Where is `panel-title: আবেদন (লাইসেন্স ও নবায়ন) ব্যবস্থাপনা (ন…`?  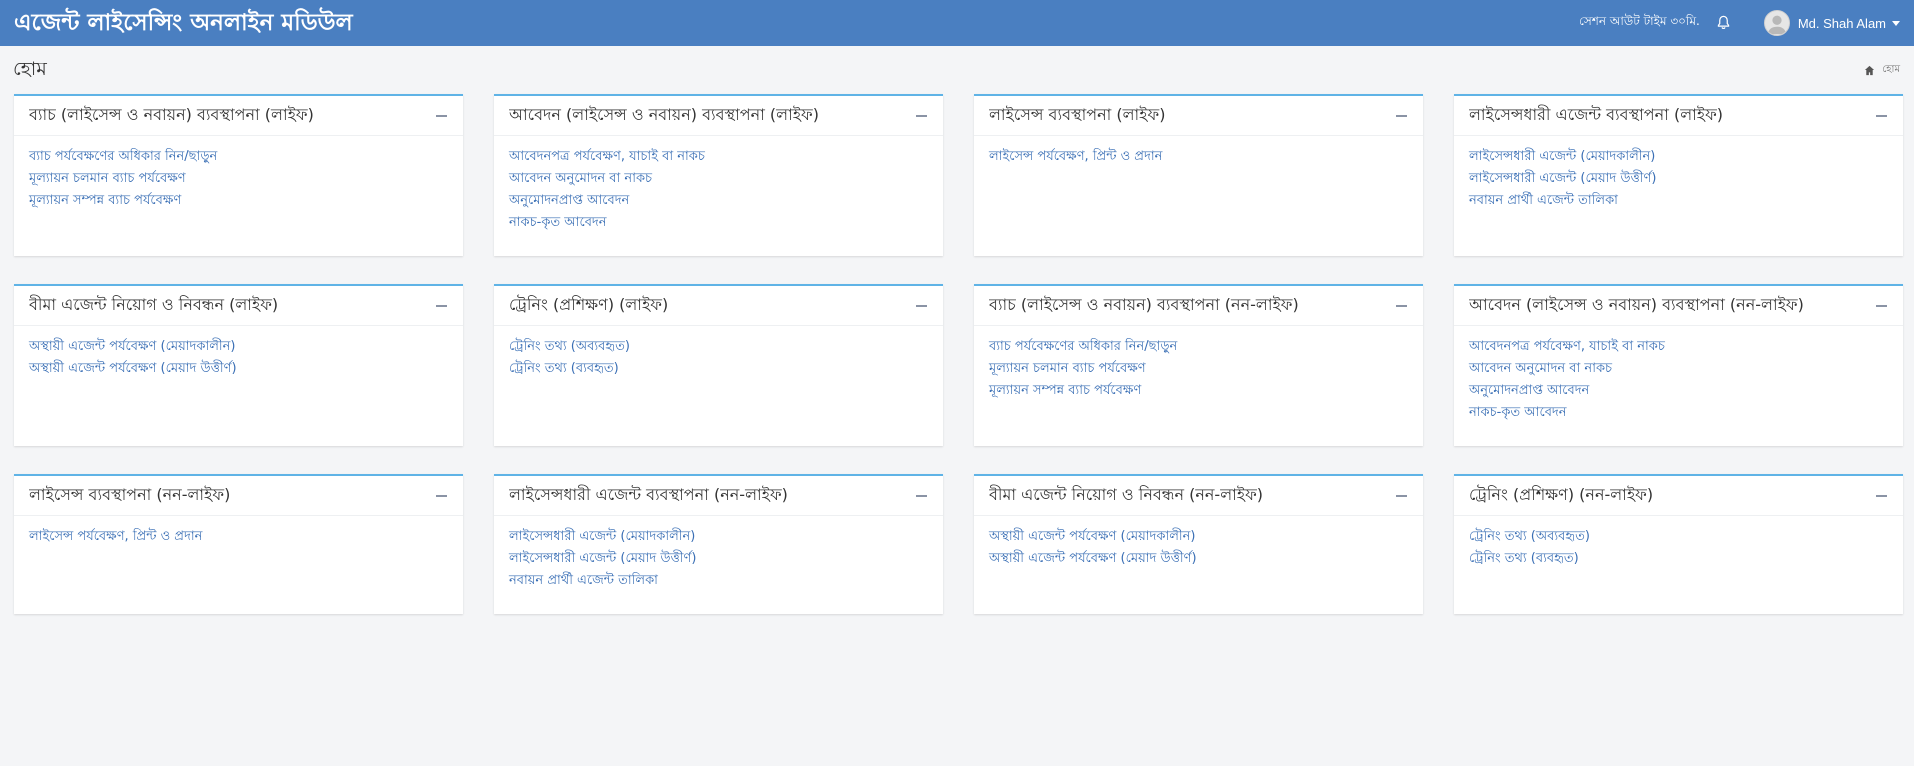
panel-title: আবেদন (লাইসেন্স ও নবায়ন) ব্যবস্থাপনা (ন… is located at coordinates (1636, 304).